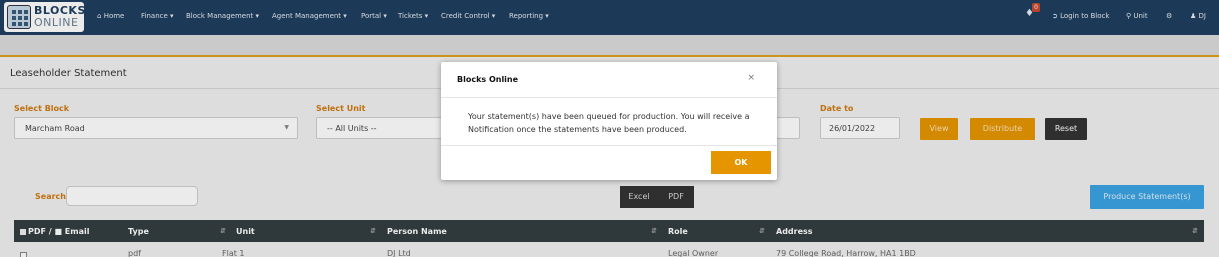 This screenshot has width=1219, height=257. What do you see at coordinates (741, 162) in the screenshot?
I see `ok-button: OK` at bounding box center [741, 162].